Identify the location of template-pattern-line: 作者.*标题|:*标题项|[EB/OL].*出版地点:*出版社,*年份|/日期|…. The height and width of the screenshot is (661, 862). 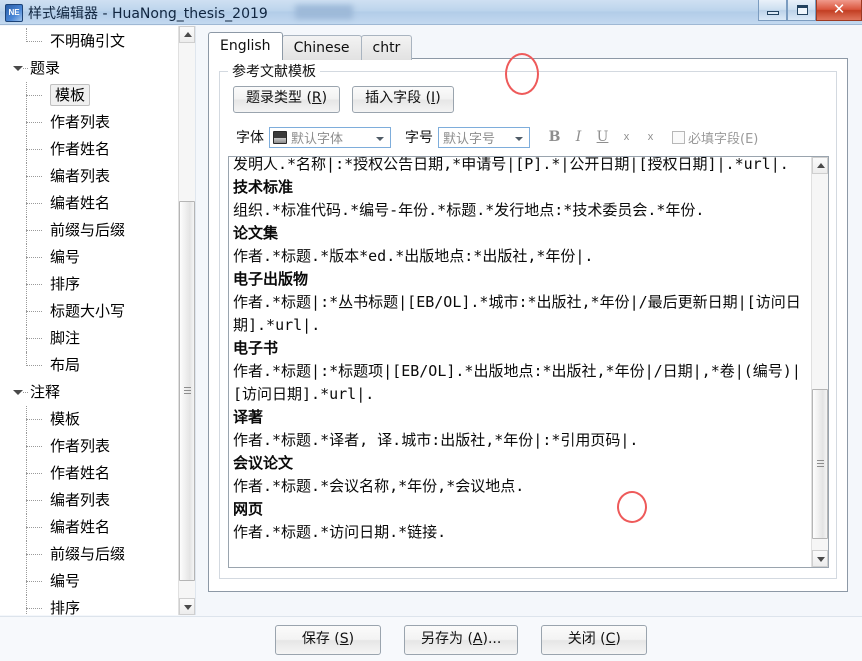
(519, 383).